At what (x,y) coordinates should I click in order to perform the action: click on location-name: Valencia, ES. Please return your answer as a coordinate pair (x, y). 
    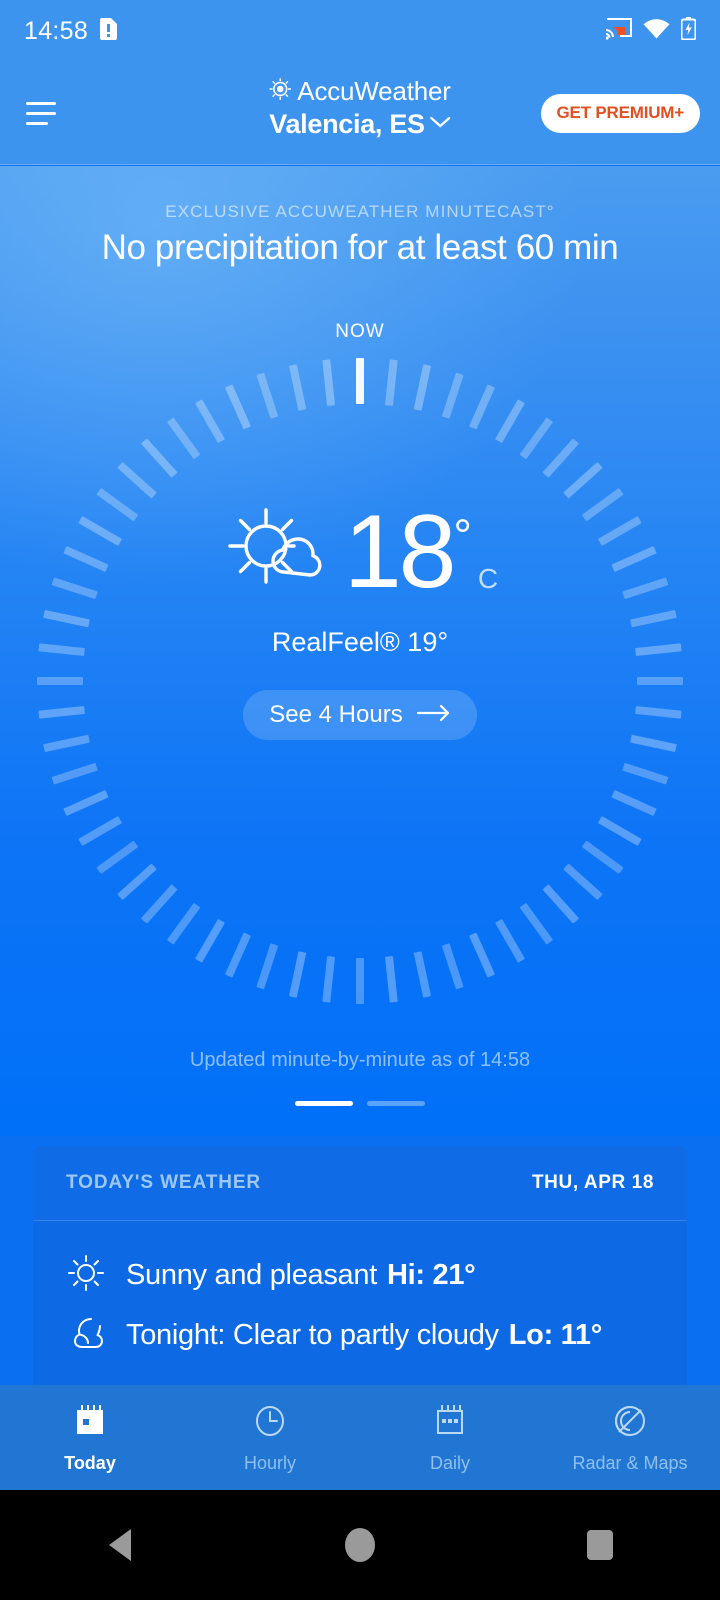
    Looking at the image, I should click on (347, 124).